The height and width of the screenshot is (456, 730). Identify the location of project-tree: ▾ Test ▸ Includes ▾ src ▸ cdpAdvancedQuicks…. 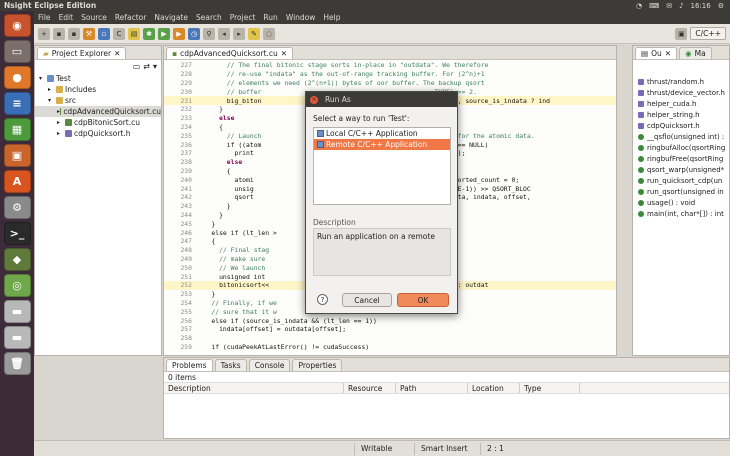
(98, 106).